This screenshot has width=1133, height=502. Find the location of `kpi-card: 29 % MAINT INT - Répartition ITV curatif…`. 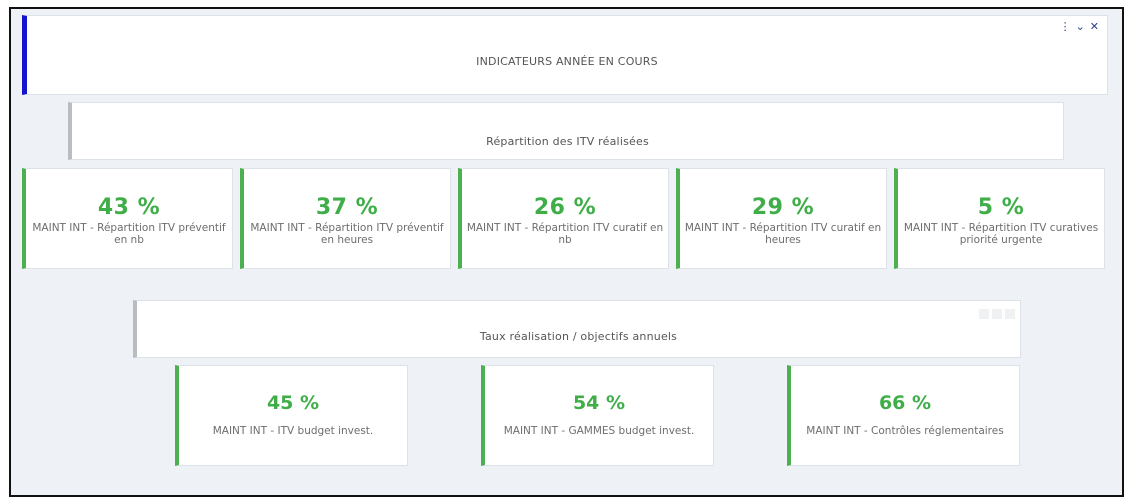

kpi-card: 29 % MAINT INT - Répartition ITV curatif… is located at coordinates (781, 218).